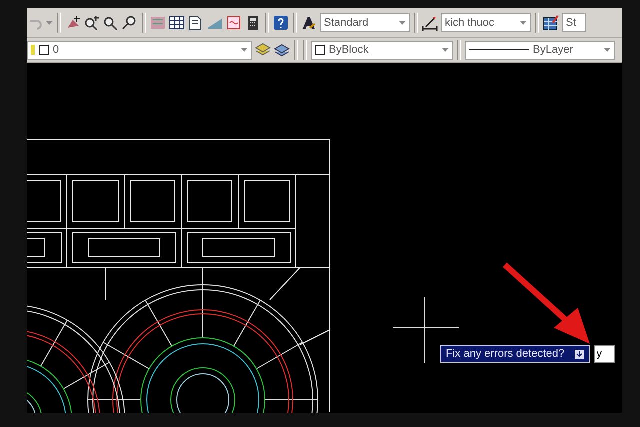  Describe the element at coordinates (111, 22) in the screenshot. I see `zoom-window-icon` at that location.